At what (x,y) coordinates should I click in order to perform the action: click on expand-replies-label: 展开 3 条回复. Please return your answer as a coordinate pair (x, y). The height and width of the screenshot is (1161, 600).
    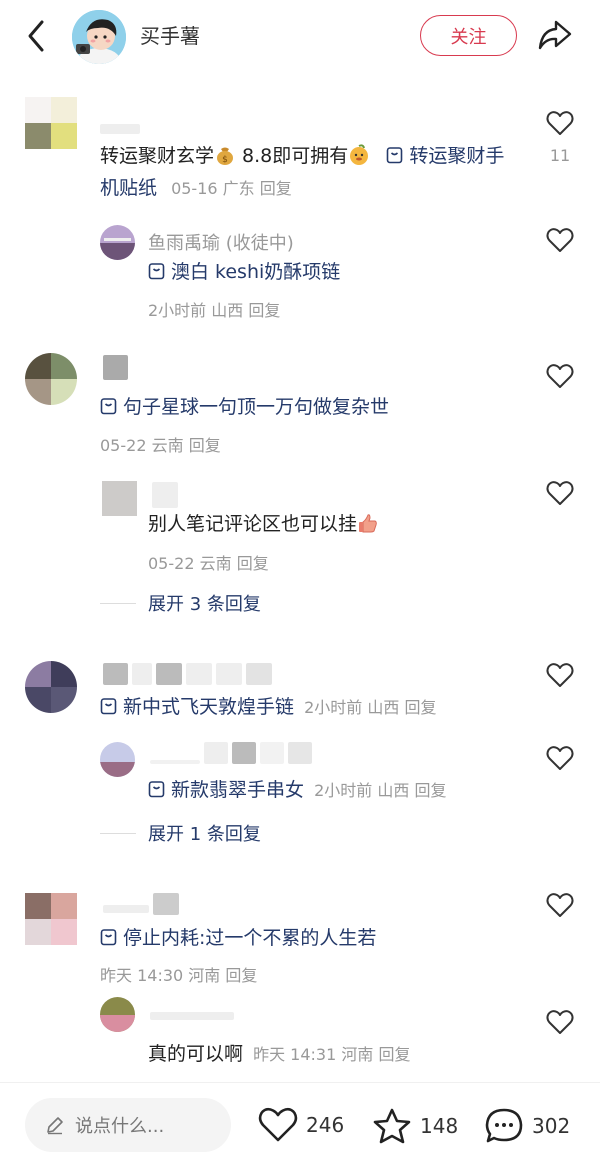
    Looking at the image, I should click on (204, 603).